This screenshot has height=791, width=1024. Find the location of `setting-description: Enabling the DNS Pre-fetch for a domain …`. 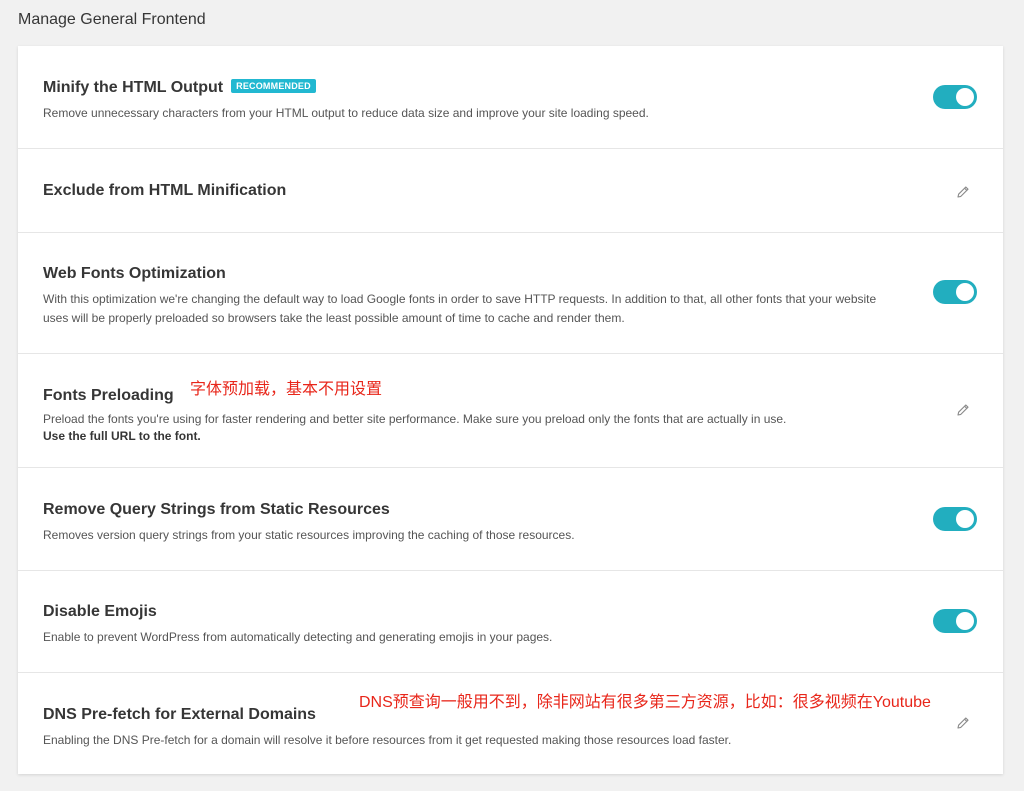

setting-description: Enabling the DNS Pre-fetch for a domain … is located at coordinates (387, 740).